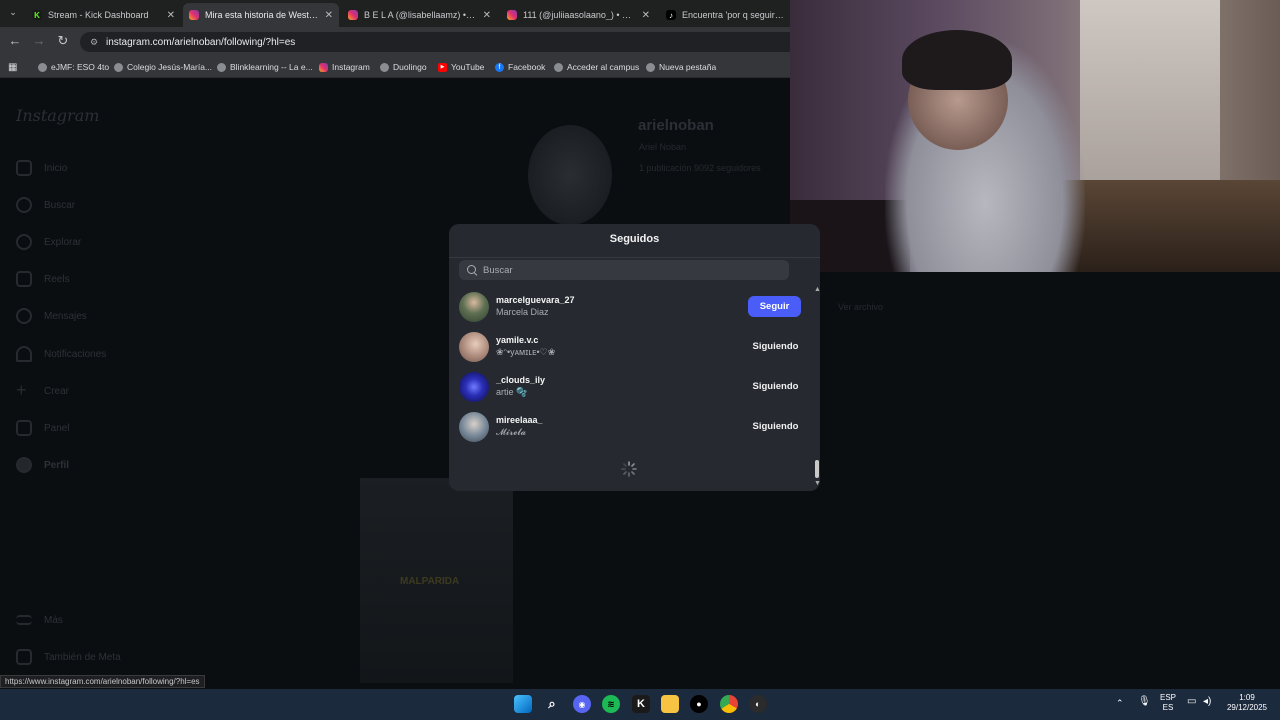 The width and height of the screenshot is (1280, 720). What do you see at coordinates (517, 340) in the screenshot?
I see `username: yamile.v.c` at bounding box center [517, 340].